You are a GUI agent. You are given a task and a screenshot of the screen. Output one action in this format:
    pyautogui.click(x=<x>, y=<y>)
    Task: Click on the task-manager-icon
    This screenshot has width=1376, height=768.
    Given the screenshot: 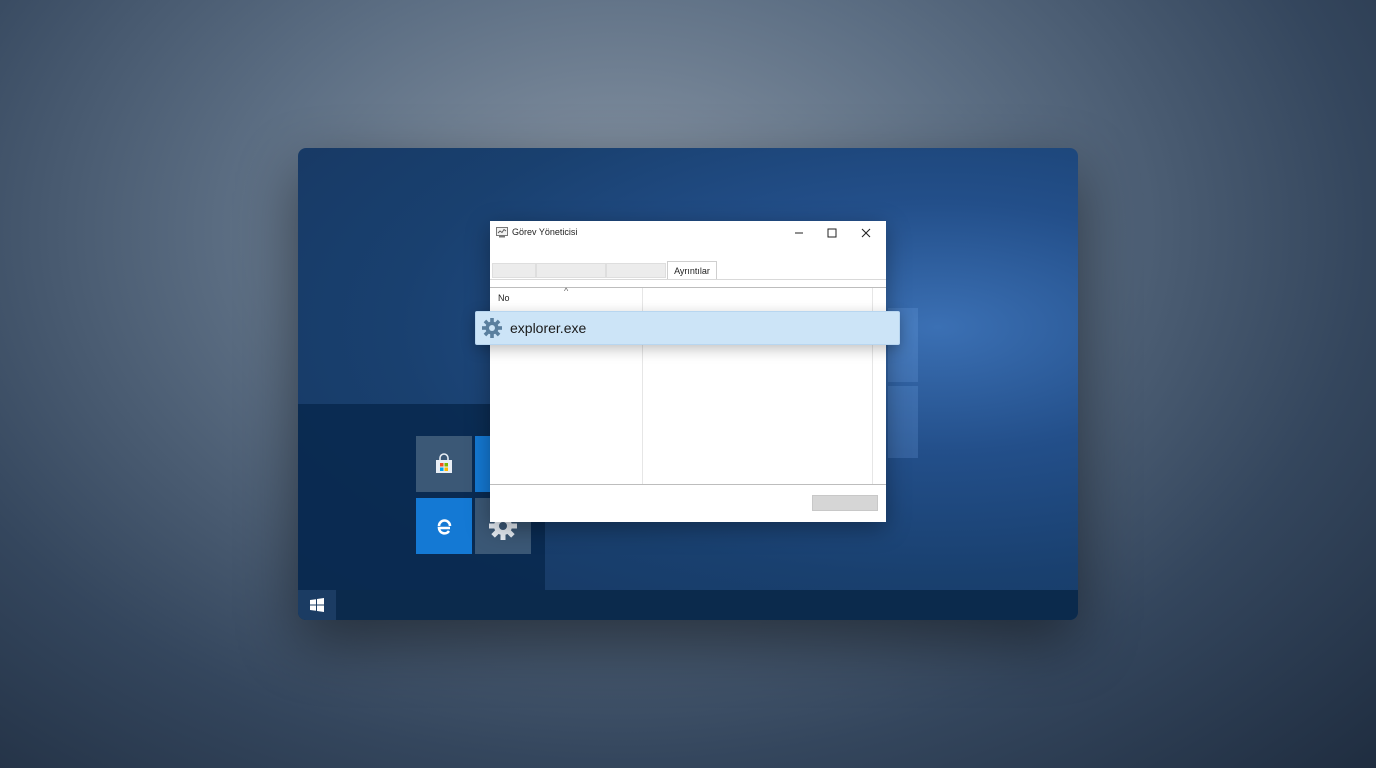 What is the action you would take?
    pyautogui.click(x=502, y=232)
    